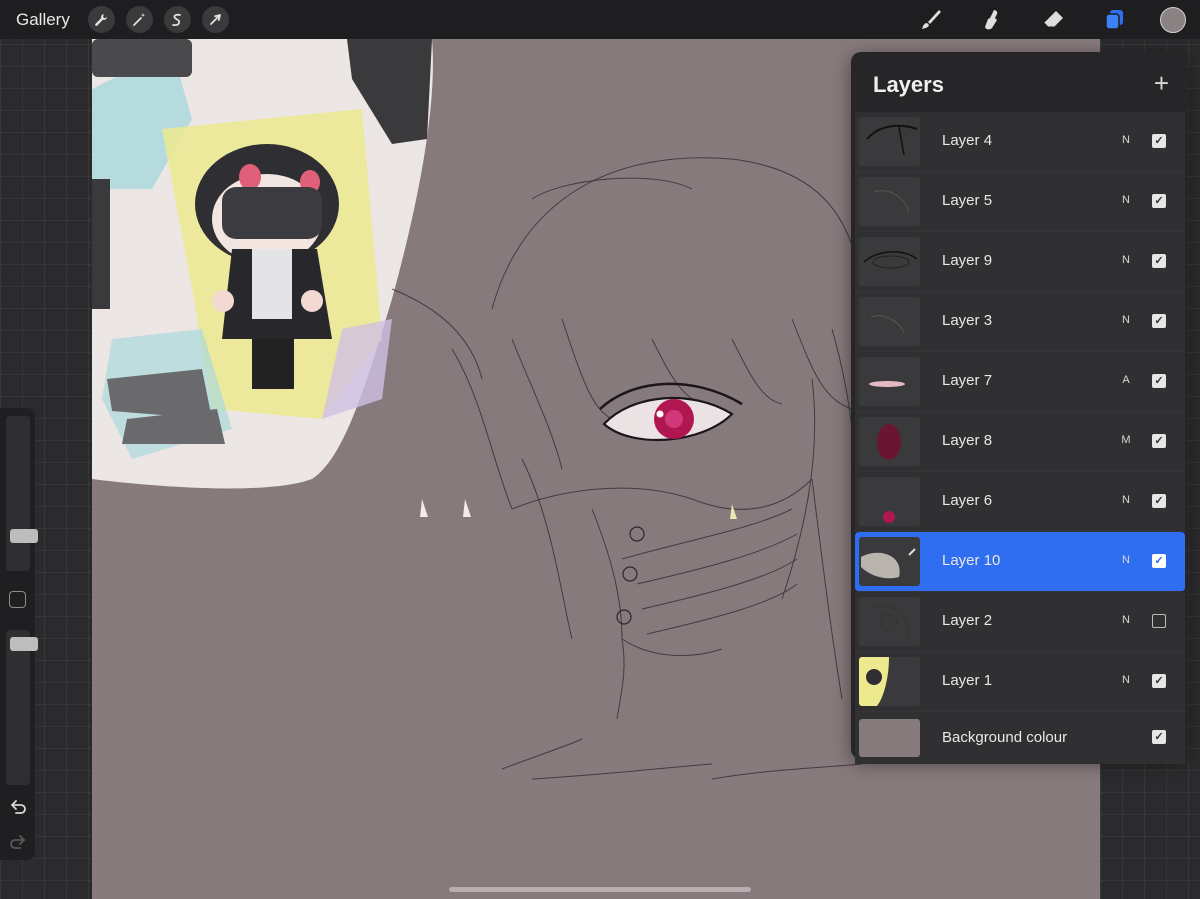 The width and height of the screenshot is (1200, 899). What do you see at coordinates (18, 808) in the screenshot?
I see `undo-icon` at bounding box center [18, 808].